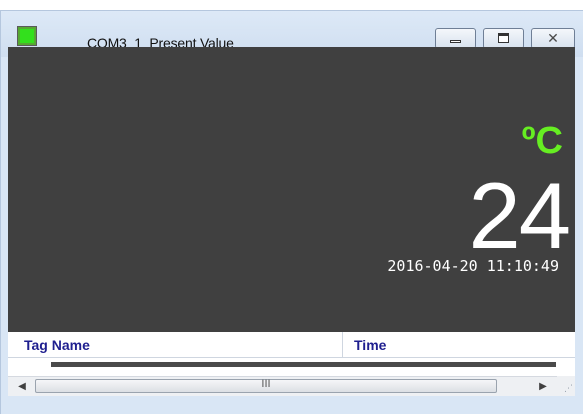 This screenshot has height=414, width=587. I want to click on scroll-right-icon: ▶, so click(543, 387).